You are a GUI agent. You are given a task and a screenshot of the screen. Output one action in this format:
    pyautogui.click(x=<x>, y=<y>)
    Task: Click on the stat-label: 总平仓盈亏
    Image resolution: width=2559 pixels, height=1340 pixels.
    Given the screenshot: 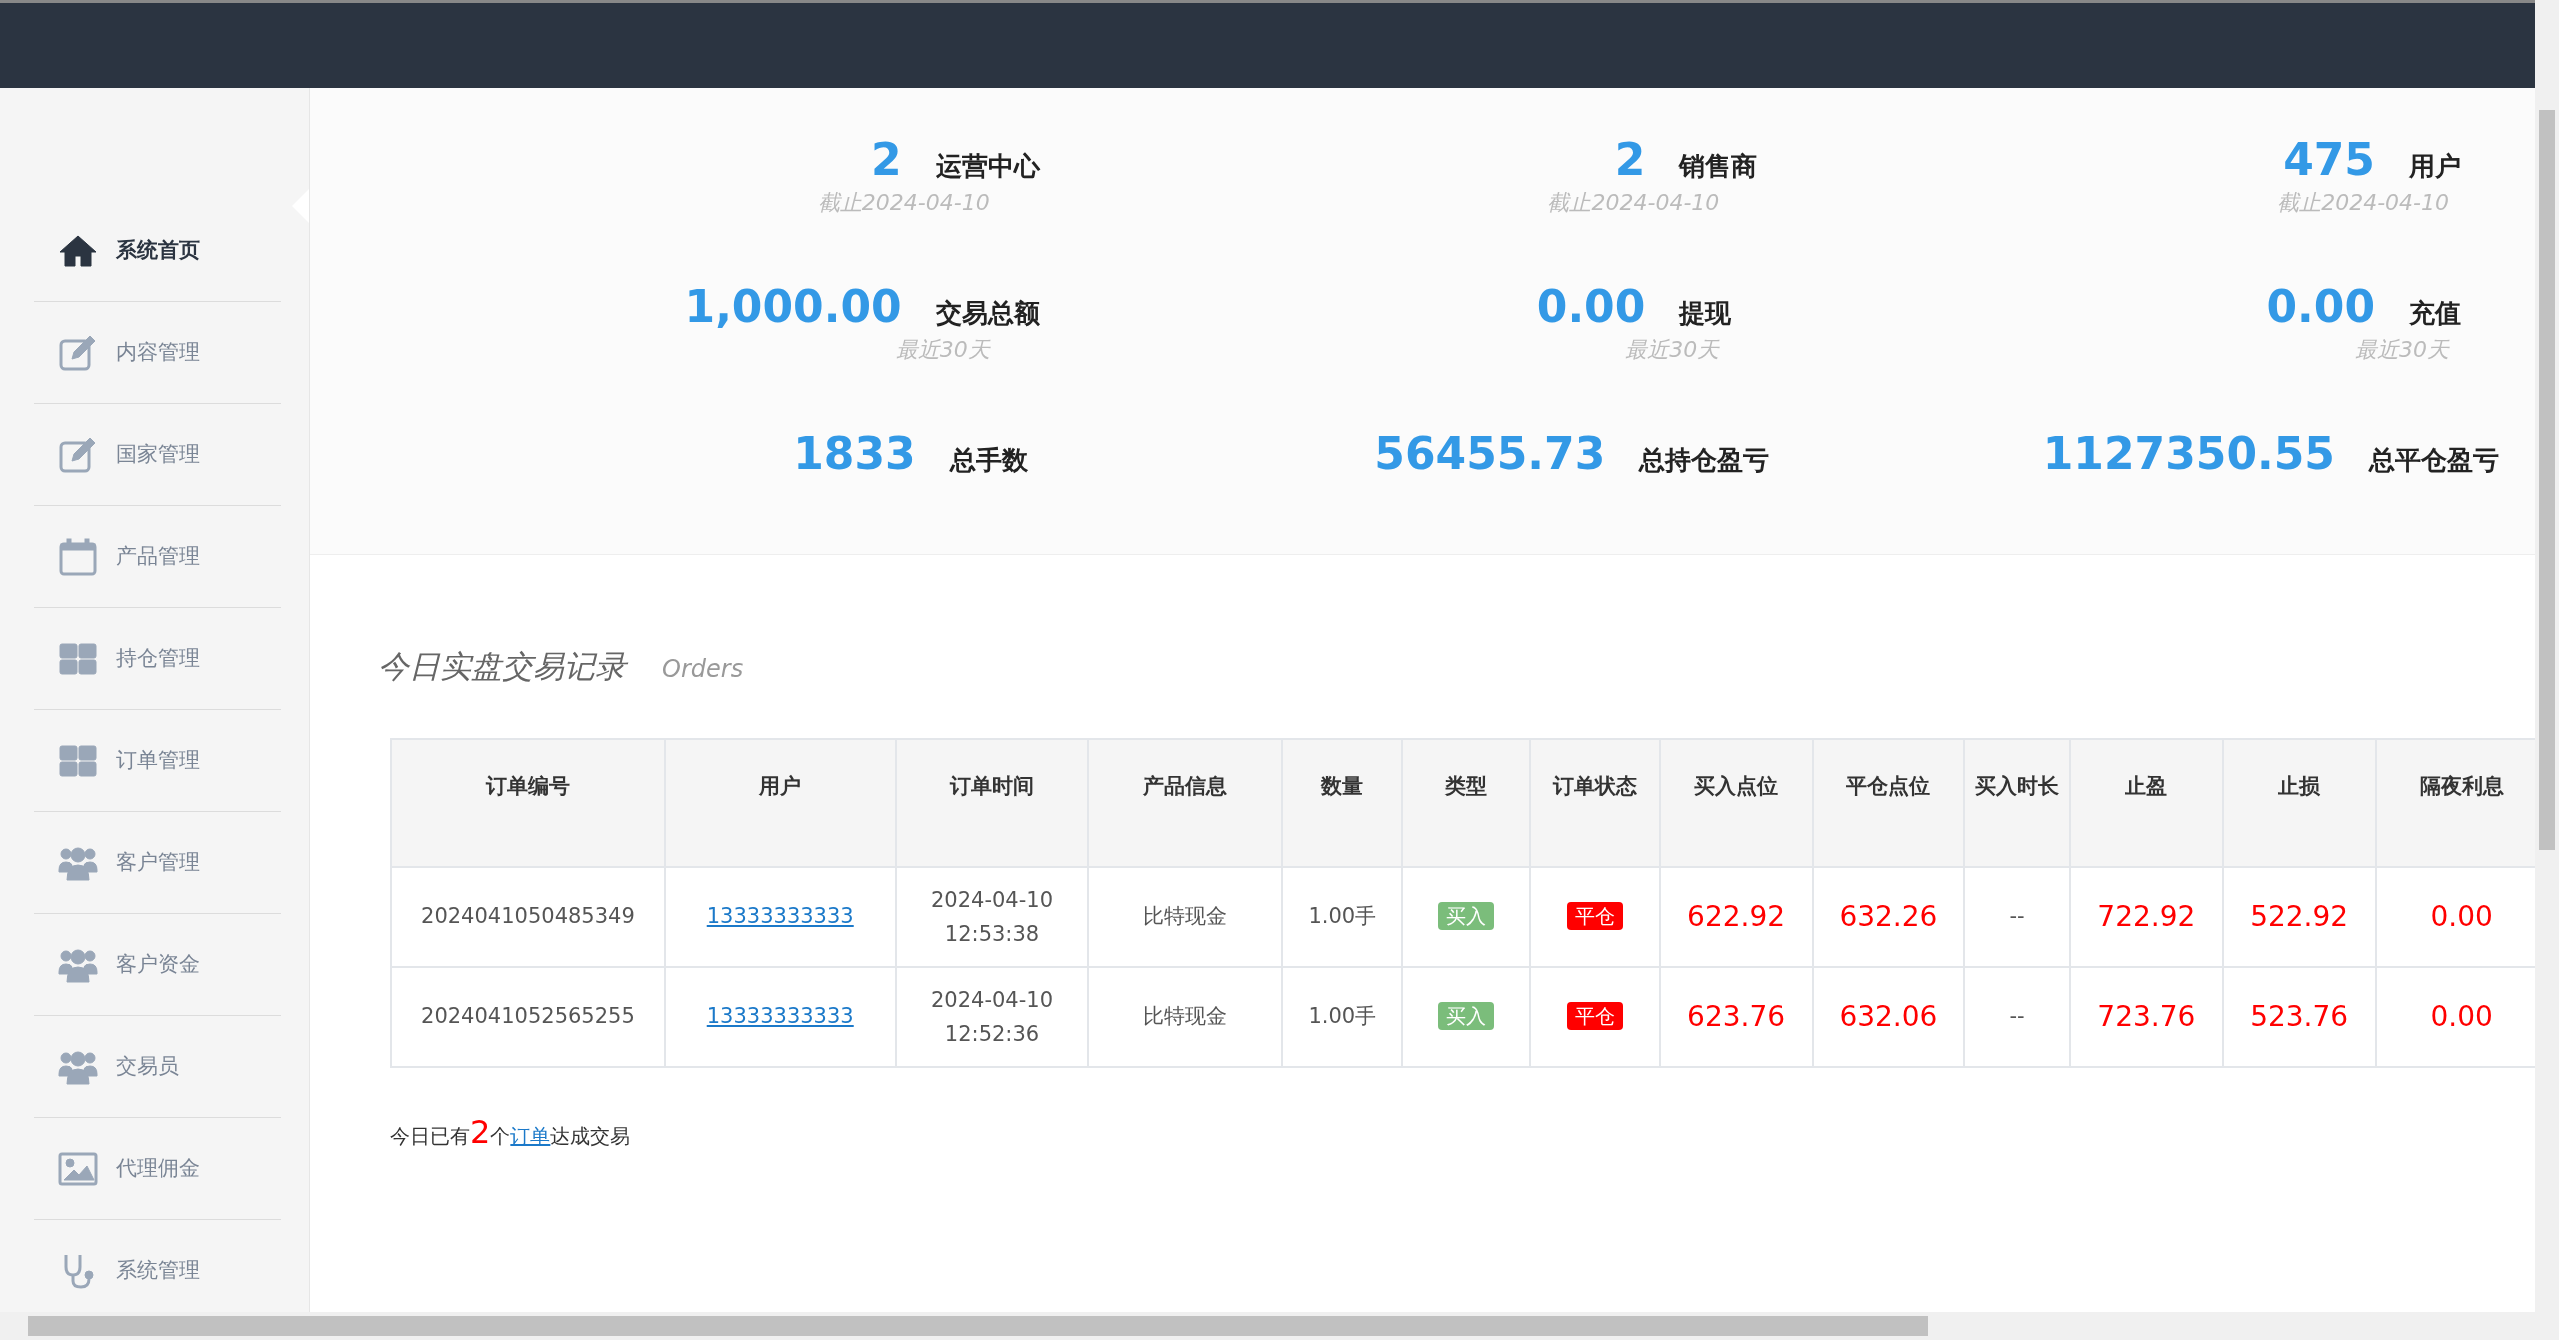 What is the action you would take?
    pyautogui.click(x=2434, y=460)
    